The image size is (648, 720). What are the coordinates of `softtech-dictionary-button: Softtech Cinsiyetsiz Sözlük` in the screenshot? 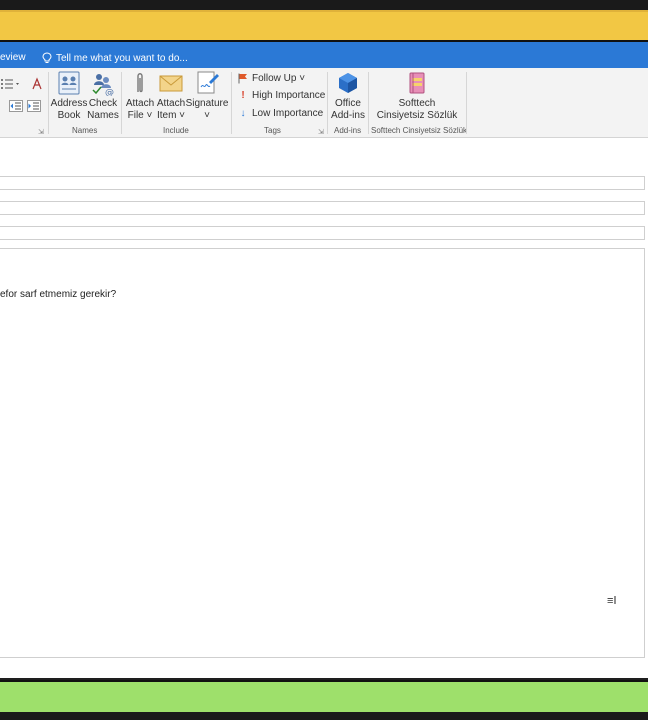 It's located at (417, 96).